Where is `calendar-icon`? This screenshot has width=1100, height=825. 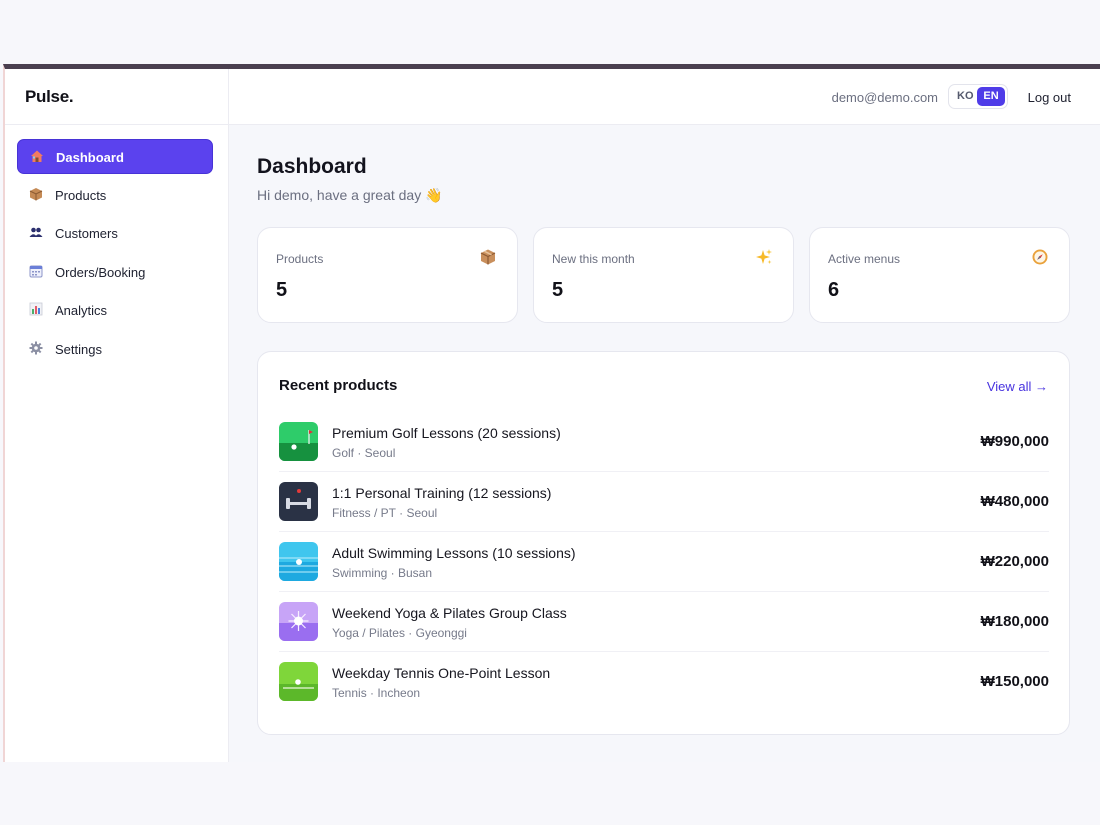 calendar-icon is located at coordinates (36, 271).